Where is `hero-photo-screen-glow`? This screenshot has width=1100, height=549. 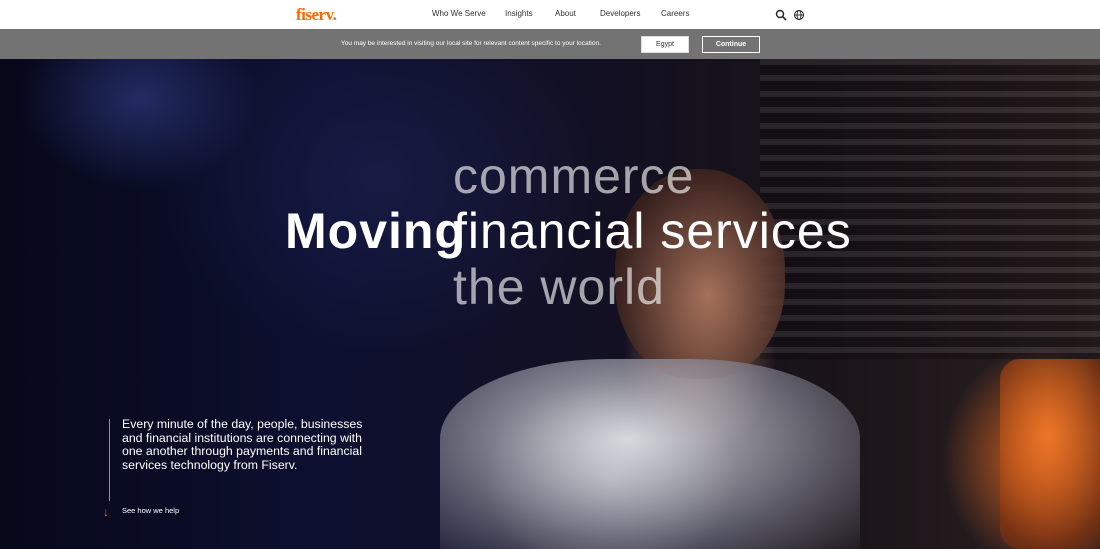
hero-photo-screen-glow is located at coordinates (1050, 454).